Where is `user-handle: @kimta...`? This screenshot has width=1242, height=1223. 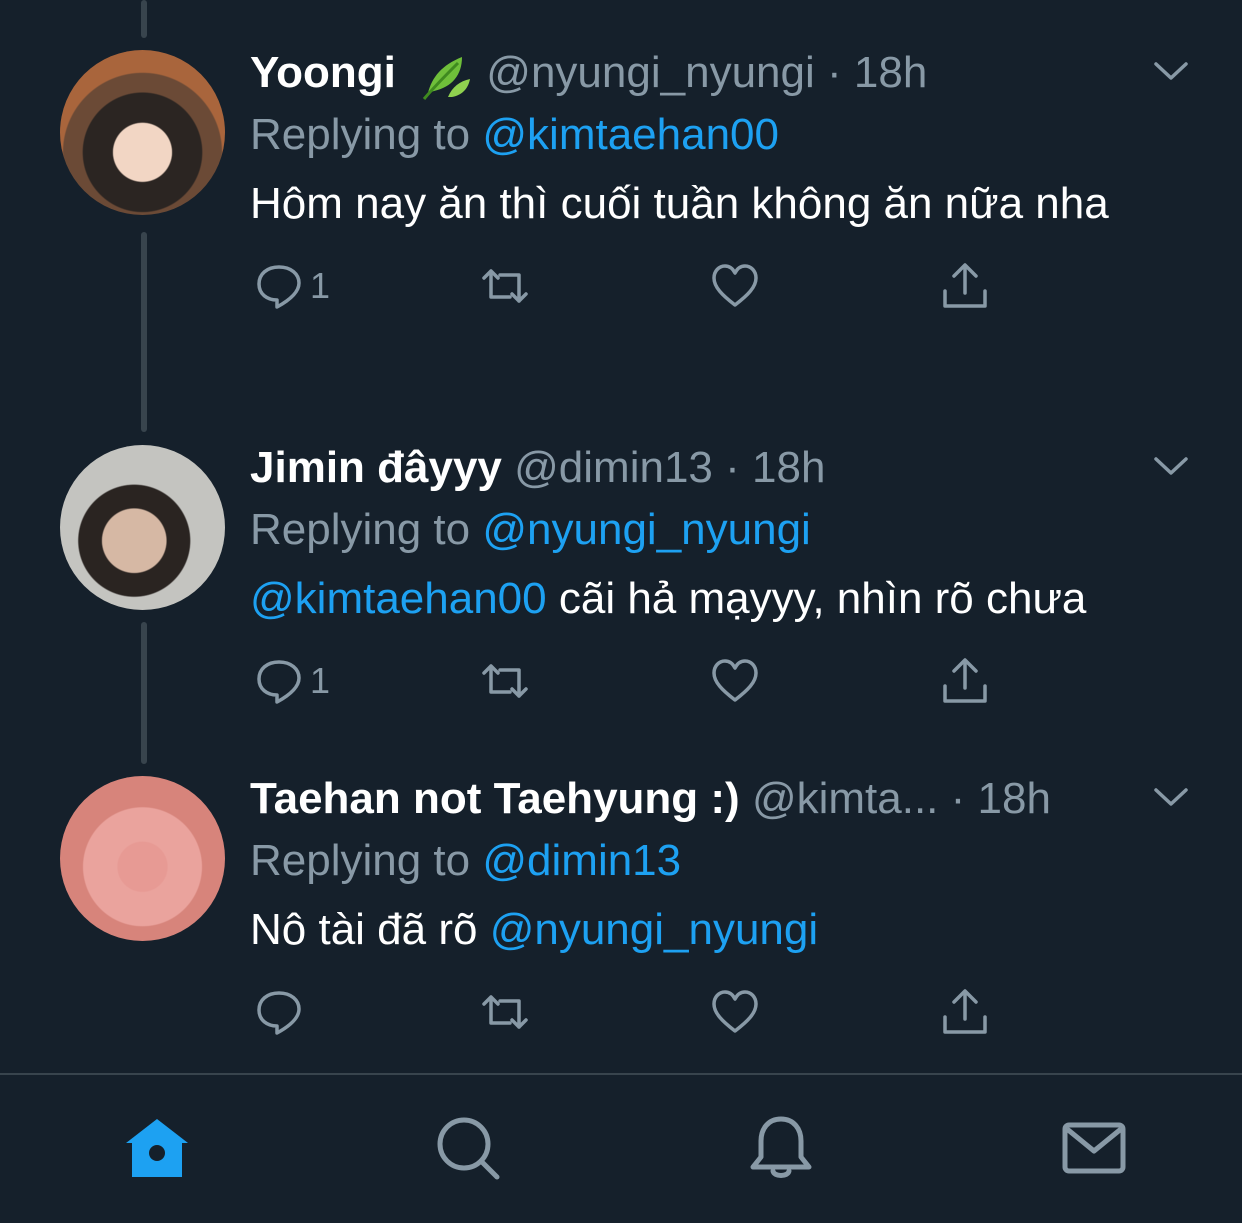
user-handle: @kimta... is located at coordinates (845, 798).